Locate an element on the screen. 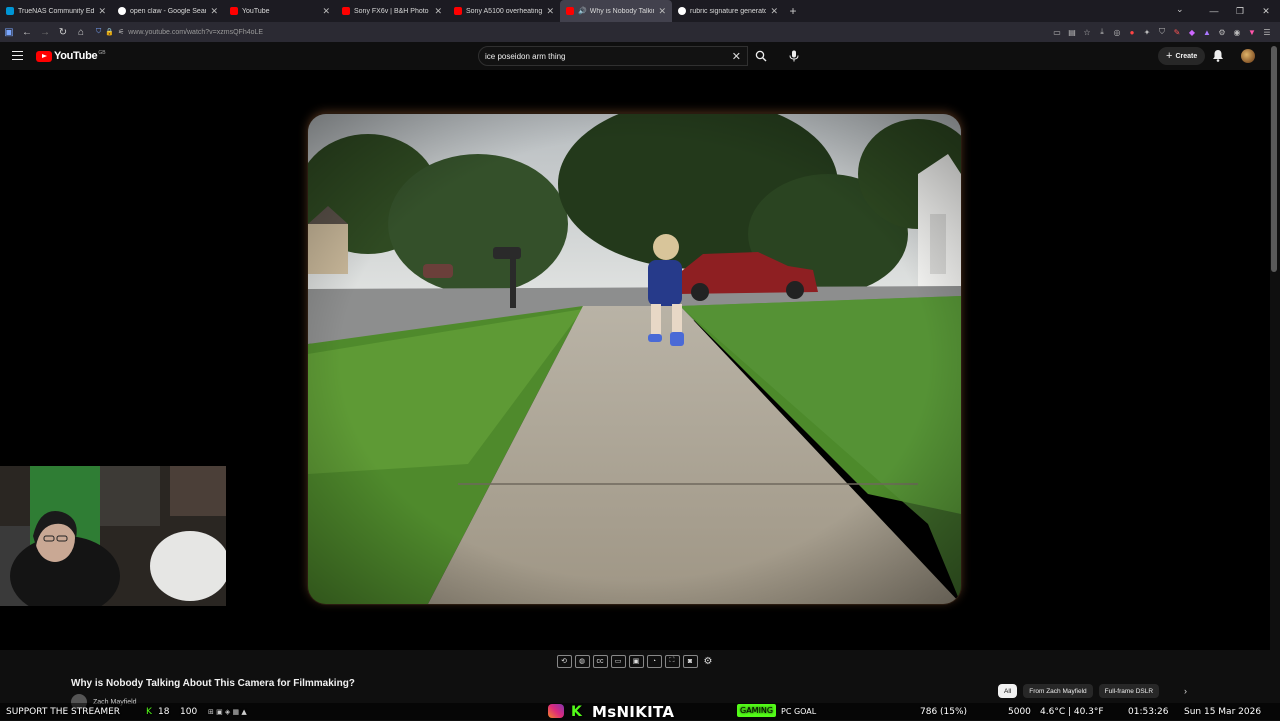 This screenshot has width=1280, height=721. logo-wordmark: YouTube is located at coordinates (76, 56).